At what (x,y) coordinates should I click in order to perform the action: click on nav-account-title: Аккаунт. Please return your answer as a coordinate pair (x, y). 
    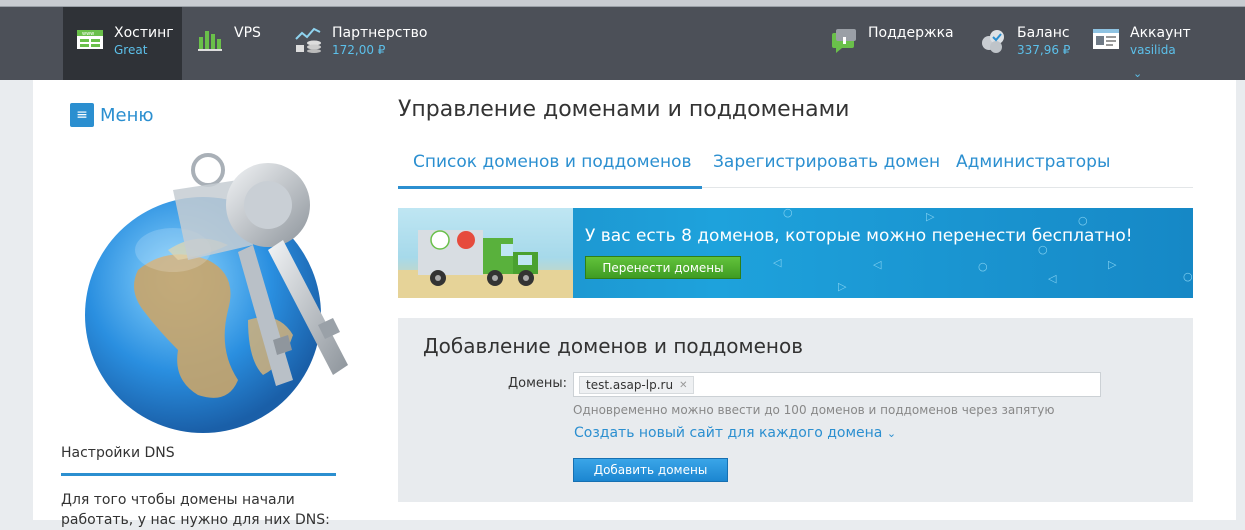
    Looking at the image, I should click on (1160, 33).